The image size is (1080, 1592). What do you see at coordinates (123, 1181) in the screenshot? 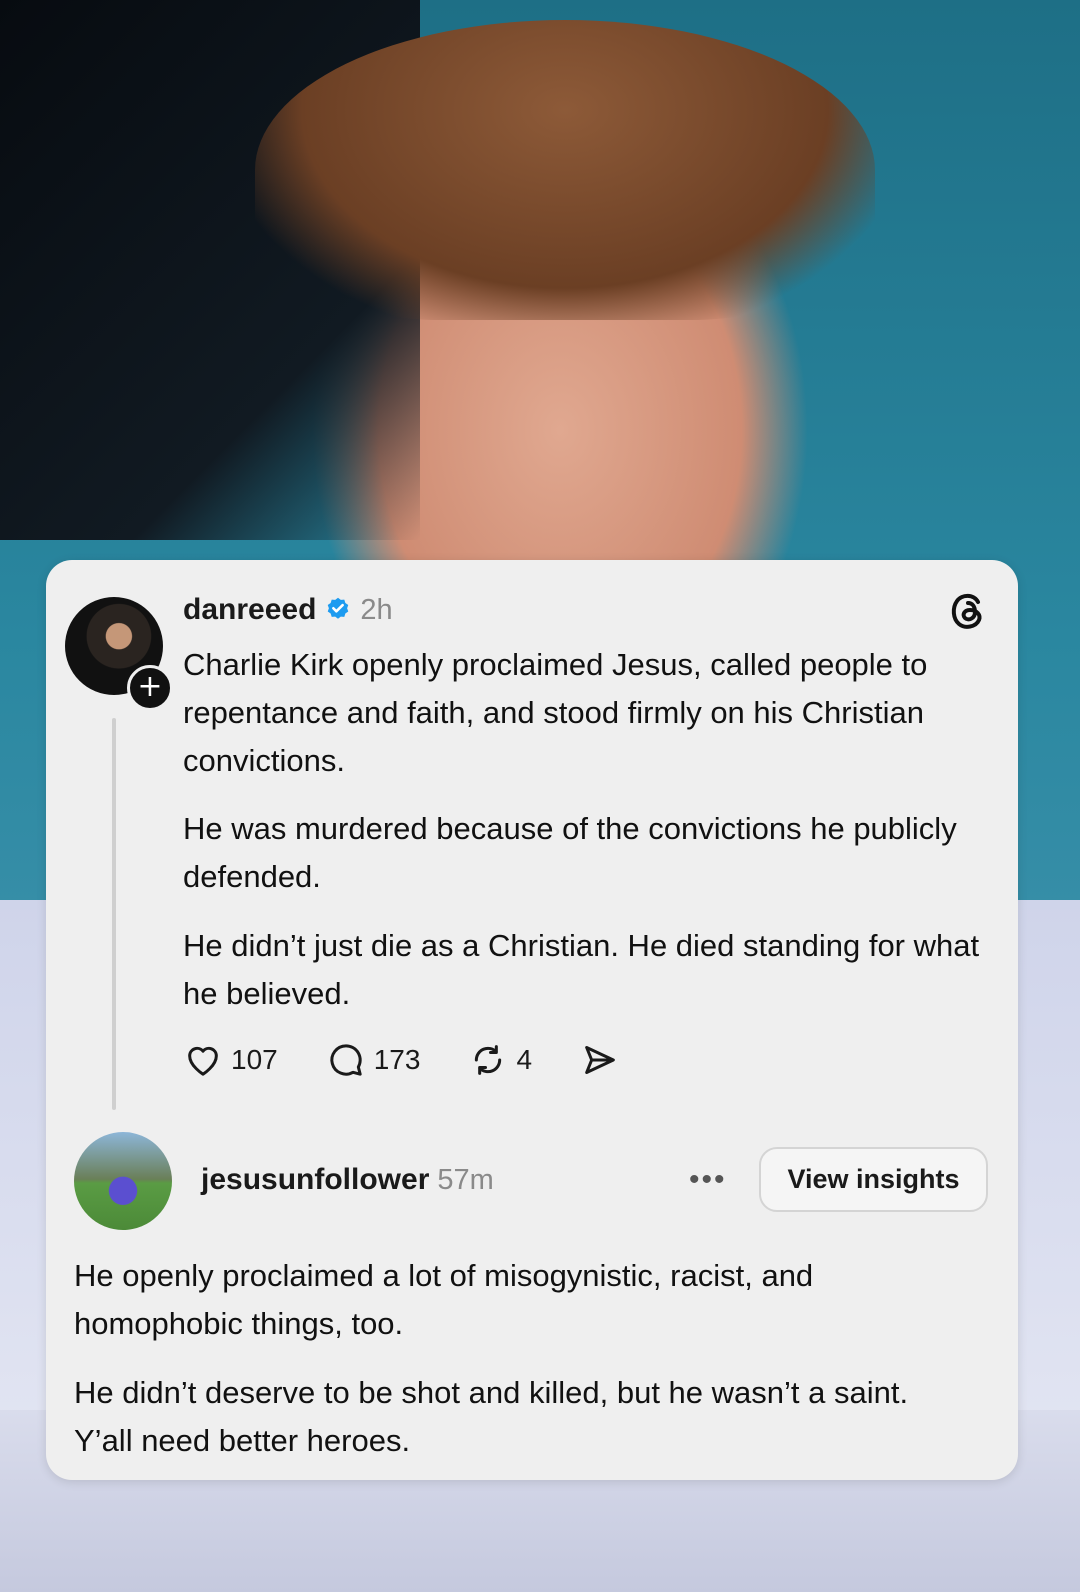
I see `avatar-jesusunfollower` at bounding box center [123, 1181].